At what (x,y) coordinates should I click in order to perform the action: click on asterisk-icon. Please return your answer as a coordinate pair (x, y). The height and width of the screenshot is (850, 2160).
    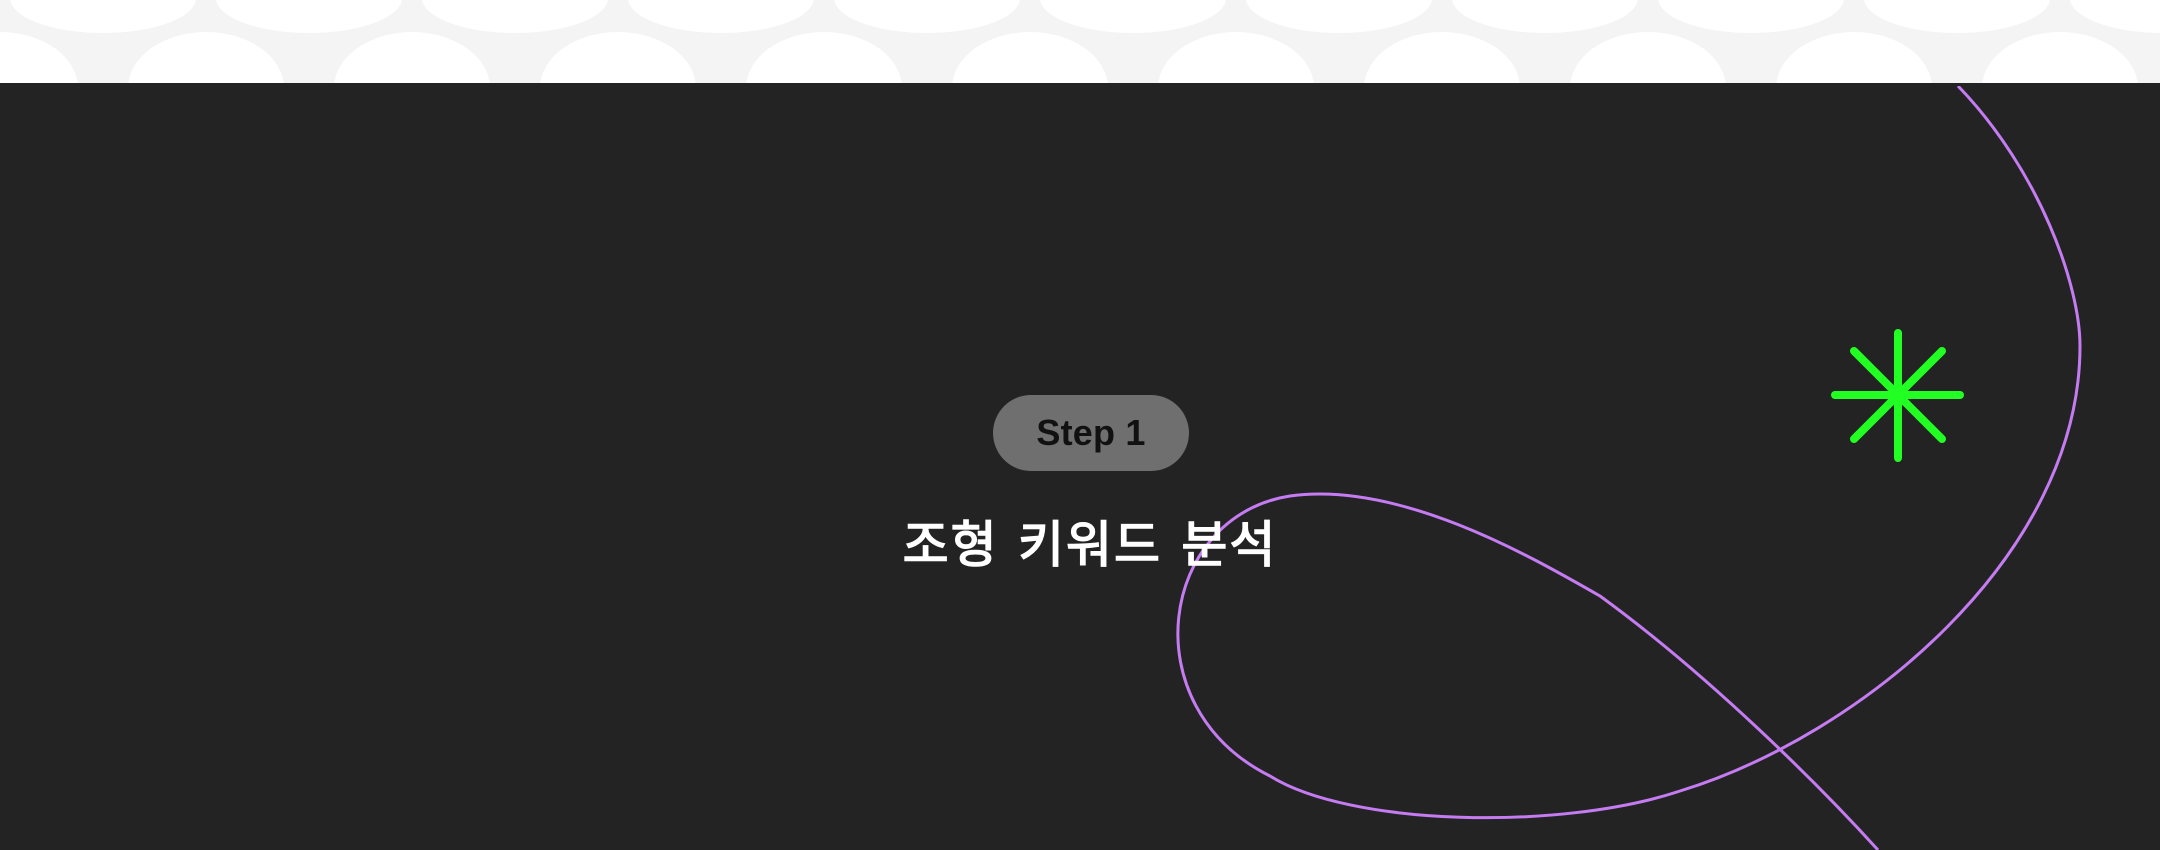
    Looking at the image, I should click on (1897, 395).